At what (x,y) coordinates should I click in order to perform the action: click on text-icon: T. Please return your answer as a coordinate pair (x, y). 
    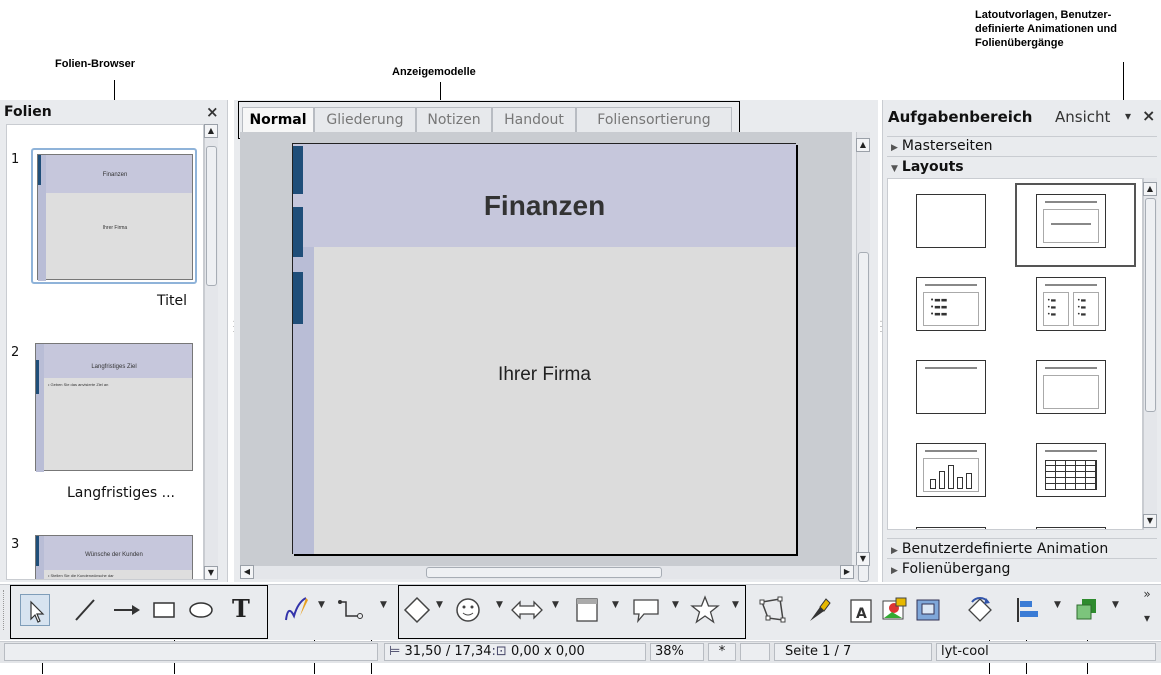
    Looking at the image, I should click on (241, 608).